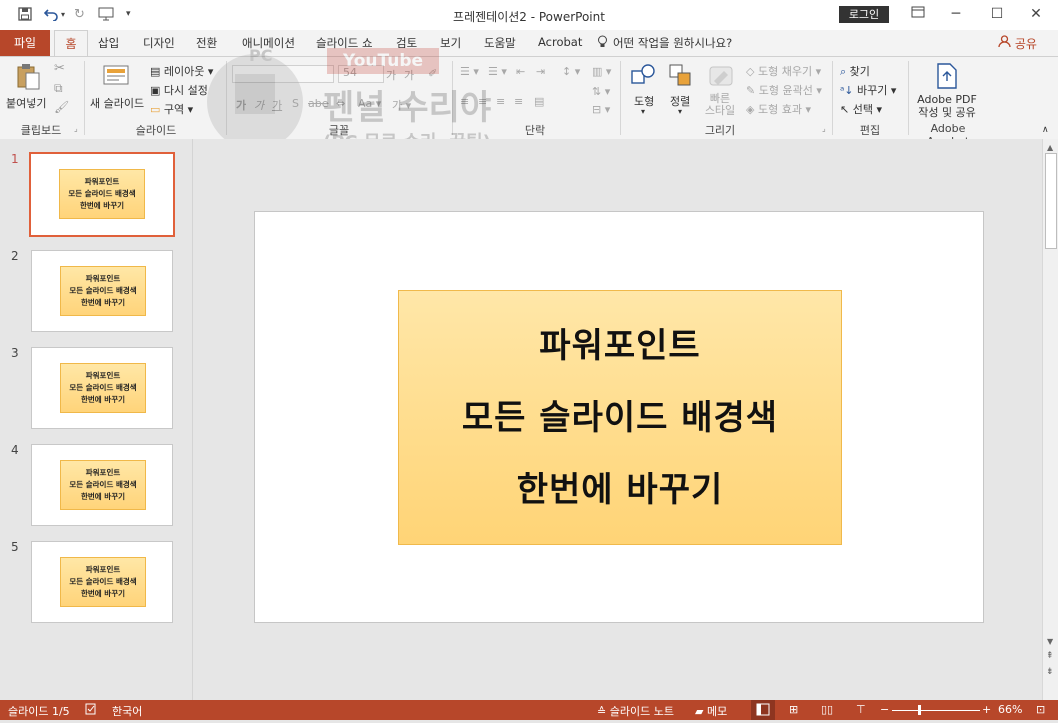 The width and height of the screenshot is (1058, 723). Describe the element at coordinates (283, 74) in the screenshot. I see `font-name-combo` at that location.